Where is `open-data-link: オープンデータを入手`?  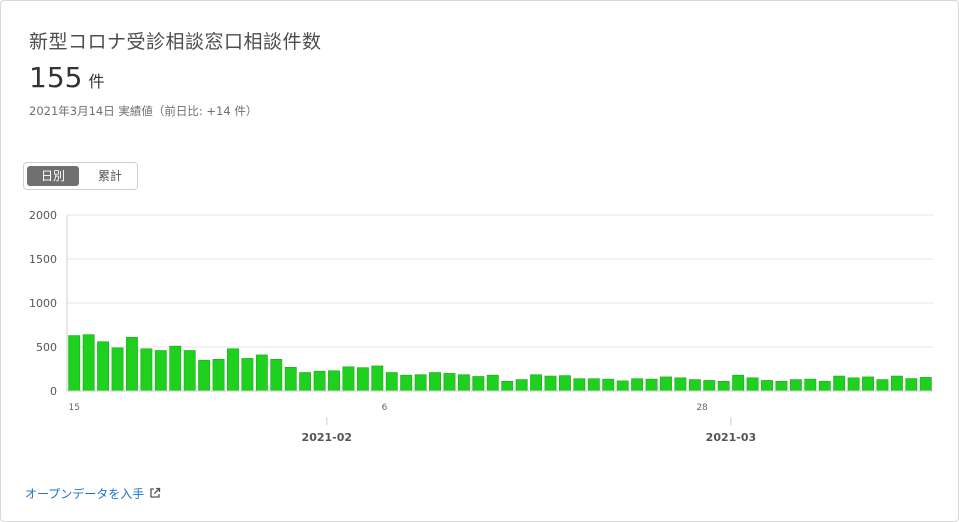
open-data-link: オープンデータを入手 is located at coordinates (93, 493).